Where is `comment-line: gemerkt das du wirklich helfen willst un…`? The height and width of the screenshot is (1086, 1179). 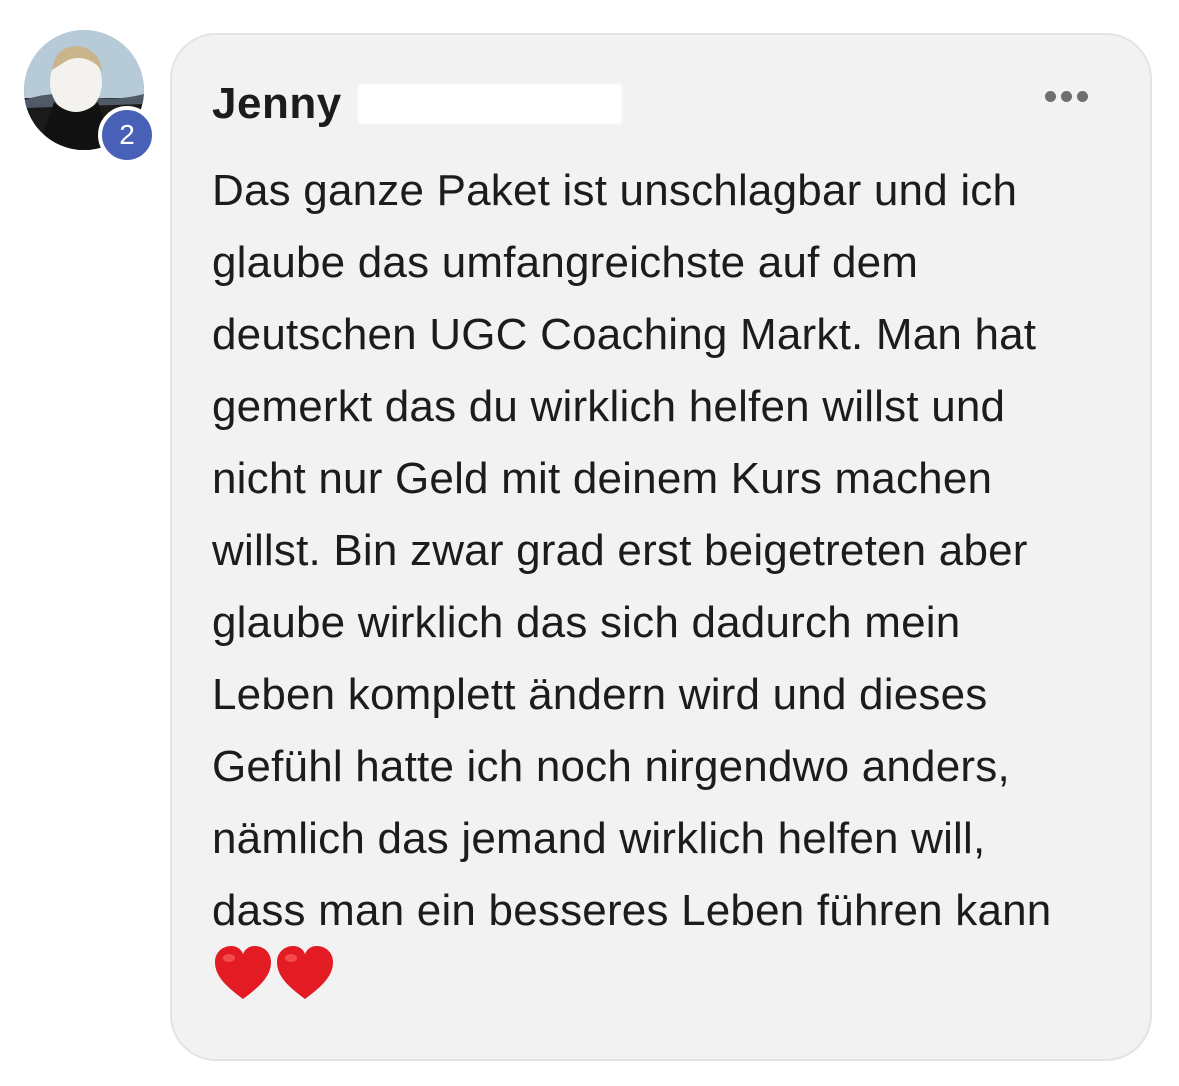
comment-line: gemerkt das du wirklich helfen willst un… is located at coordinates (609, 406).